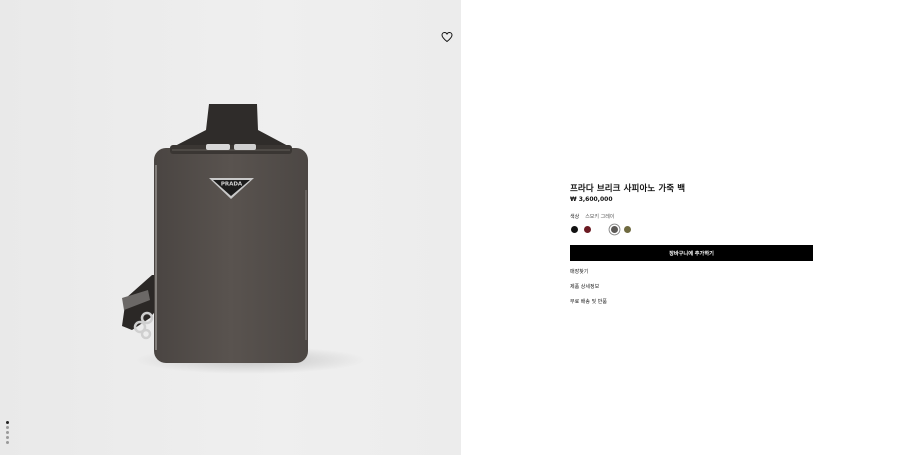 The width and height of the screenshot is (900, 455). Describe the element at coordinates (574, 229) in the screenshot. I see `color-swatch-black` at that location.